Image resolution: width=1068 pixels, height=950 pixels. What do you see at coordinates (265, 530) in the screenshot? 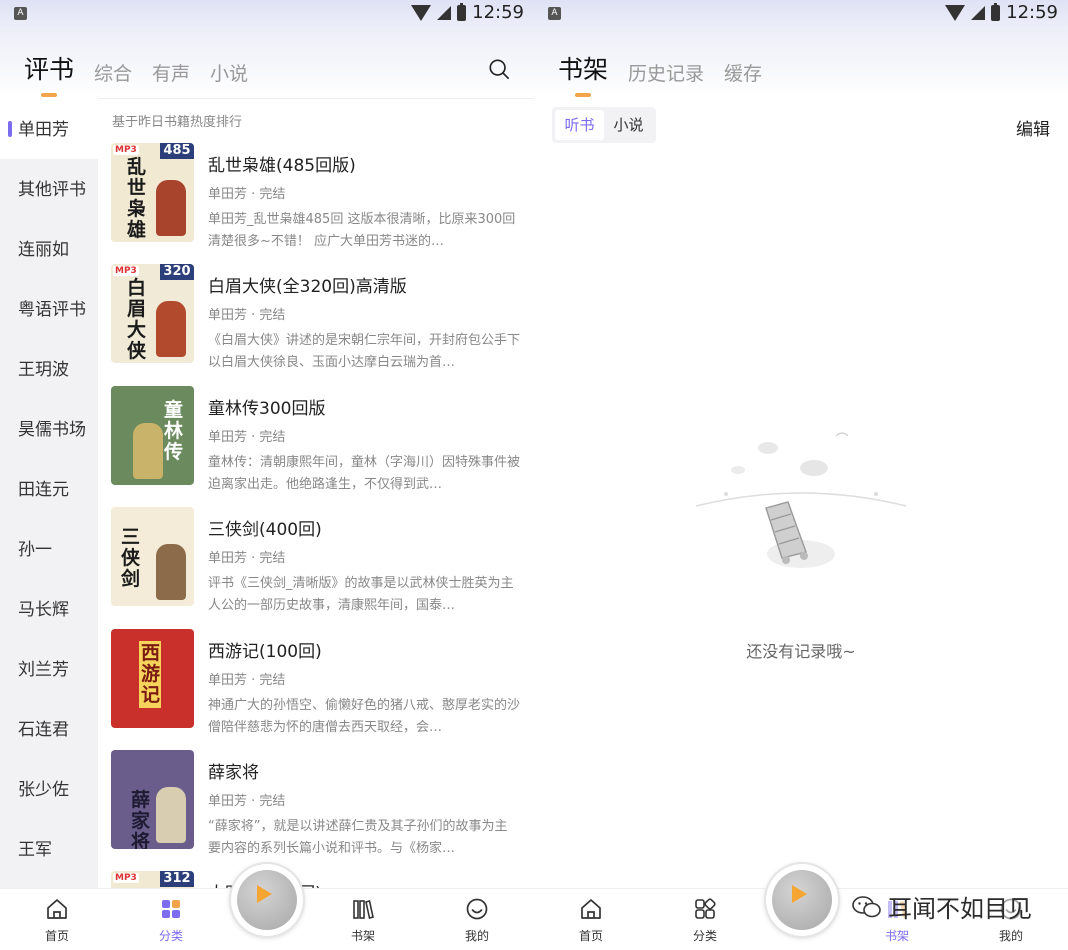
I see `book-title: 三侠剑(400回)` at bounding box center [265, 530].